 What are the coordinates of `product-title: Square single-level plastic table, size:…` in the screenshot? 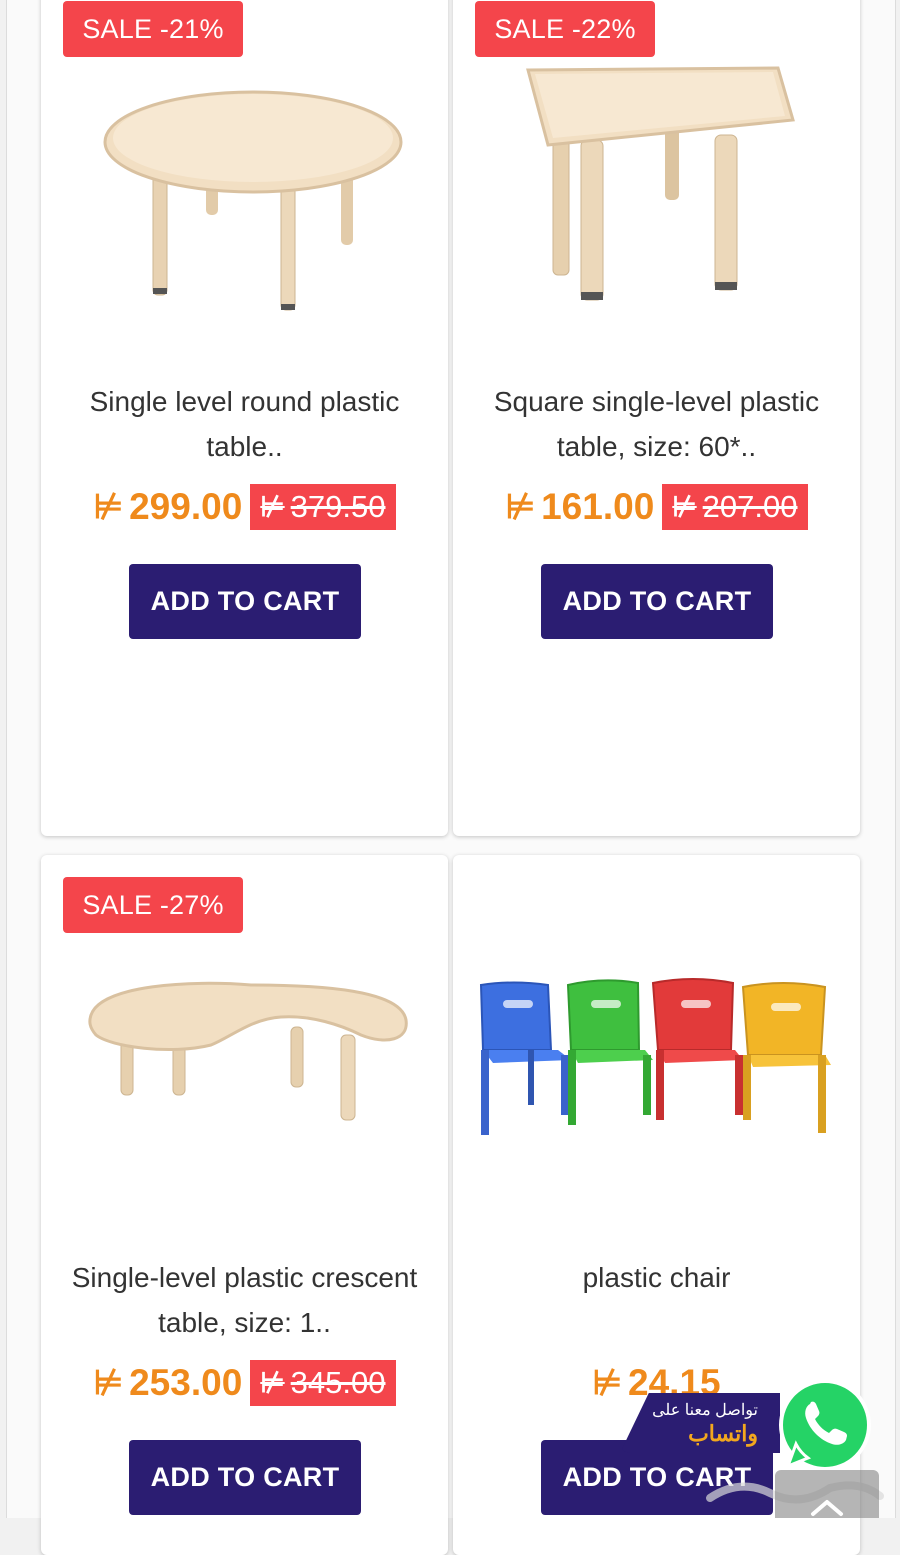 It's located at (656, 424).